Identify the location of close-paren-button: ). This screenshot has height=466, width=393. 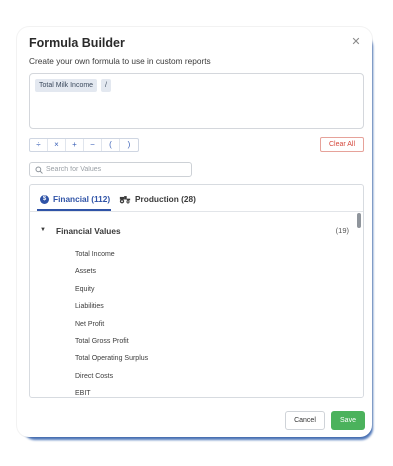
(129, 145).